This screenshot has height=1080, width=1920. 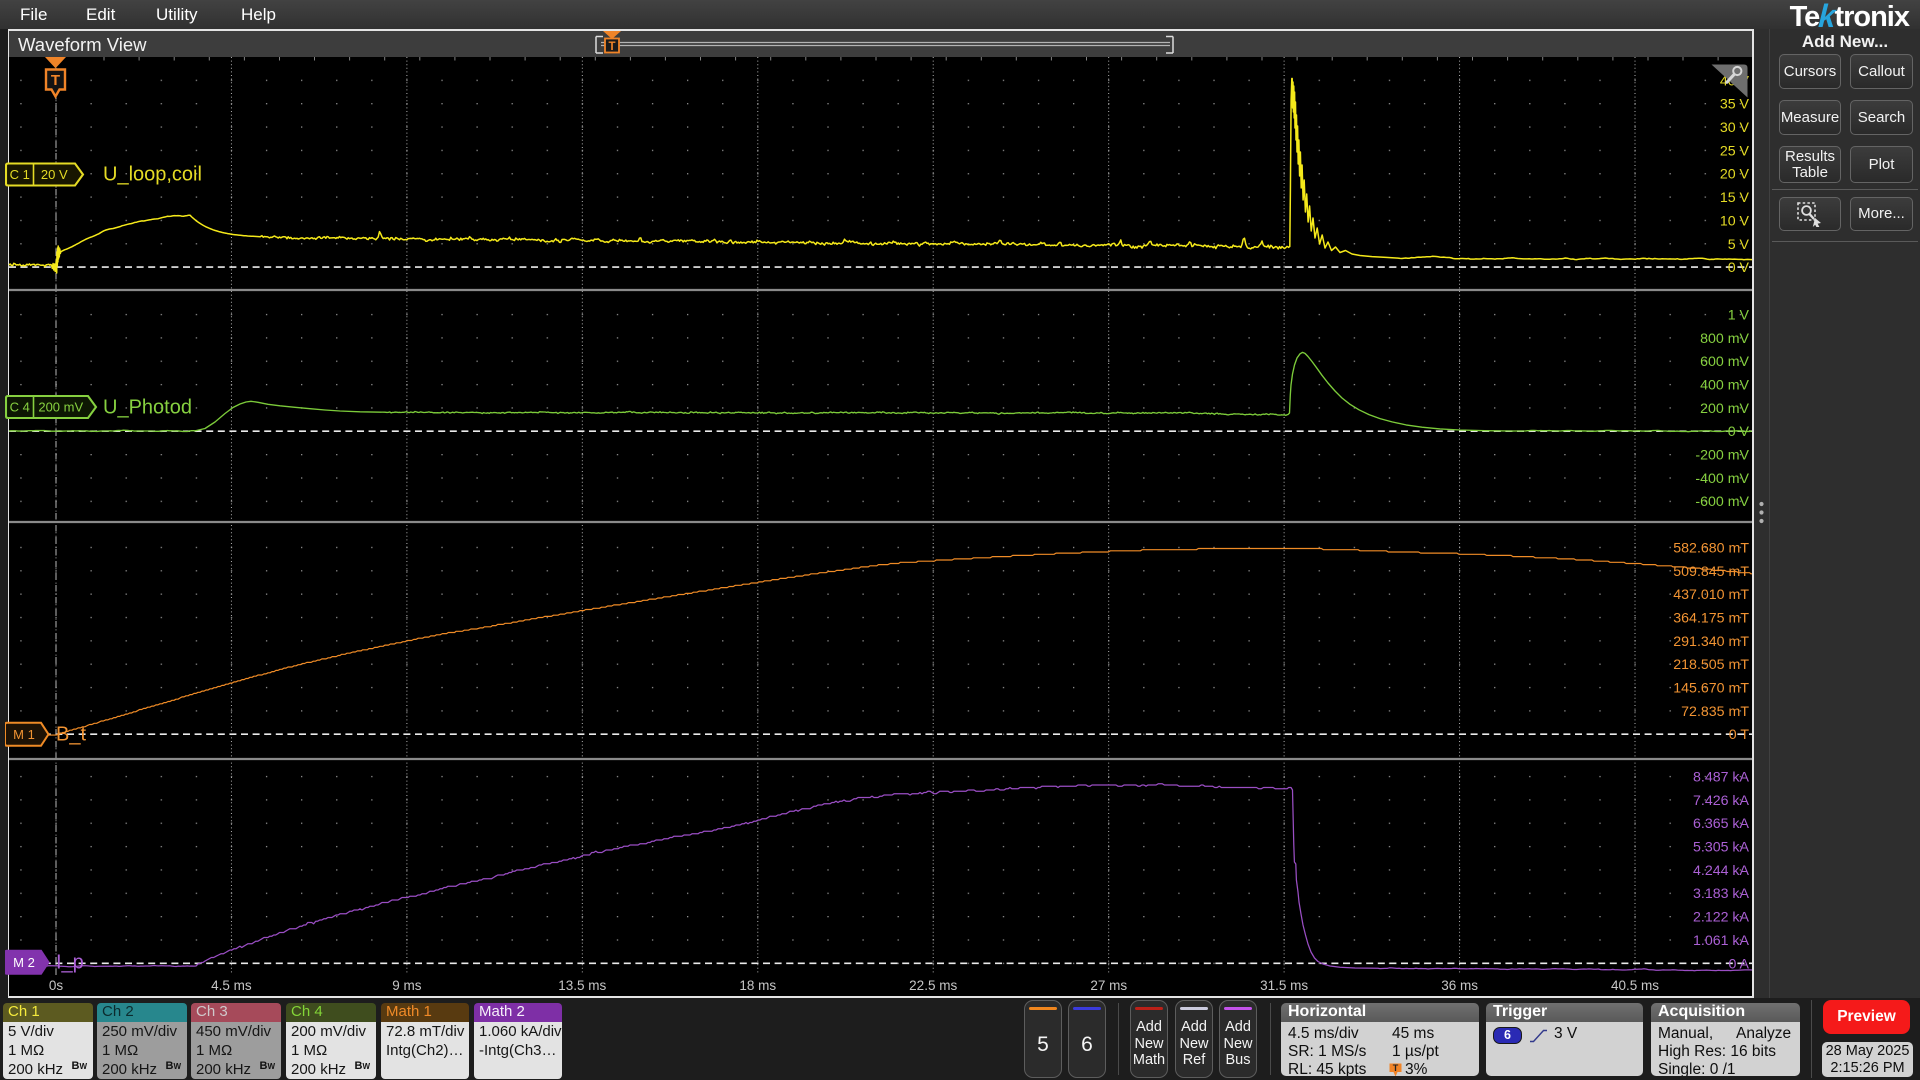 What do you see at coordinates (933, 985) in the screenshot?
I see `svg-text: 22.5 ms` at bounding box center [933, 985].